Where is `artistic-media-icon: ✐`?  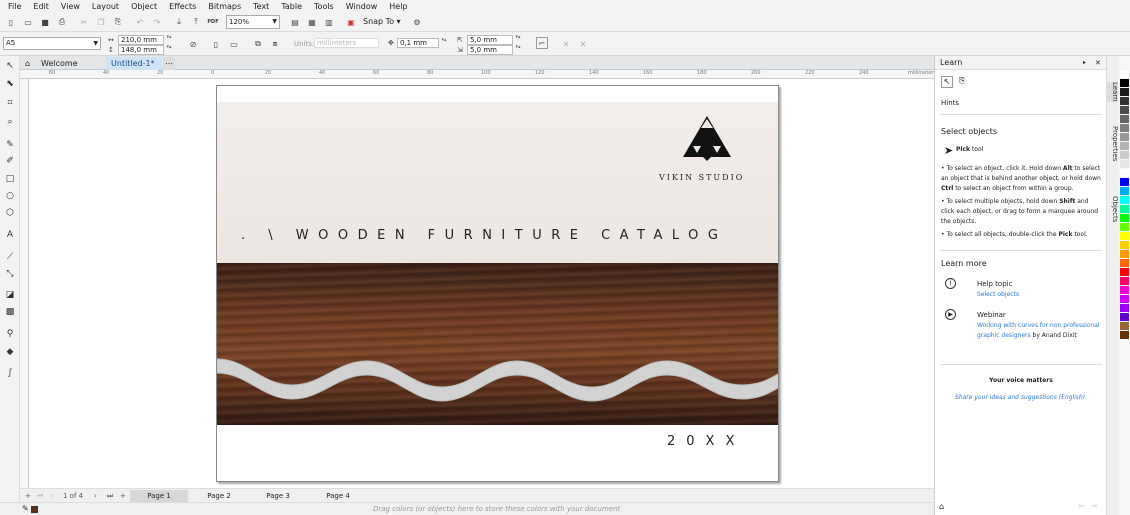
artistic-media-icon: ✐ is located at coordinates (10, 161).